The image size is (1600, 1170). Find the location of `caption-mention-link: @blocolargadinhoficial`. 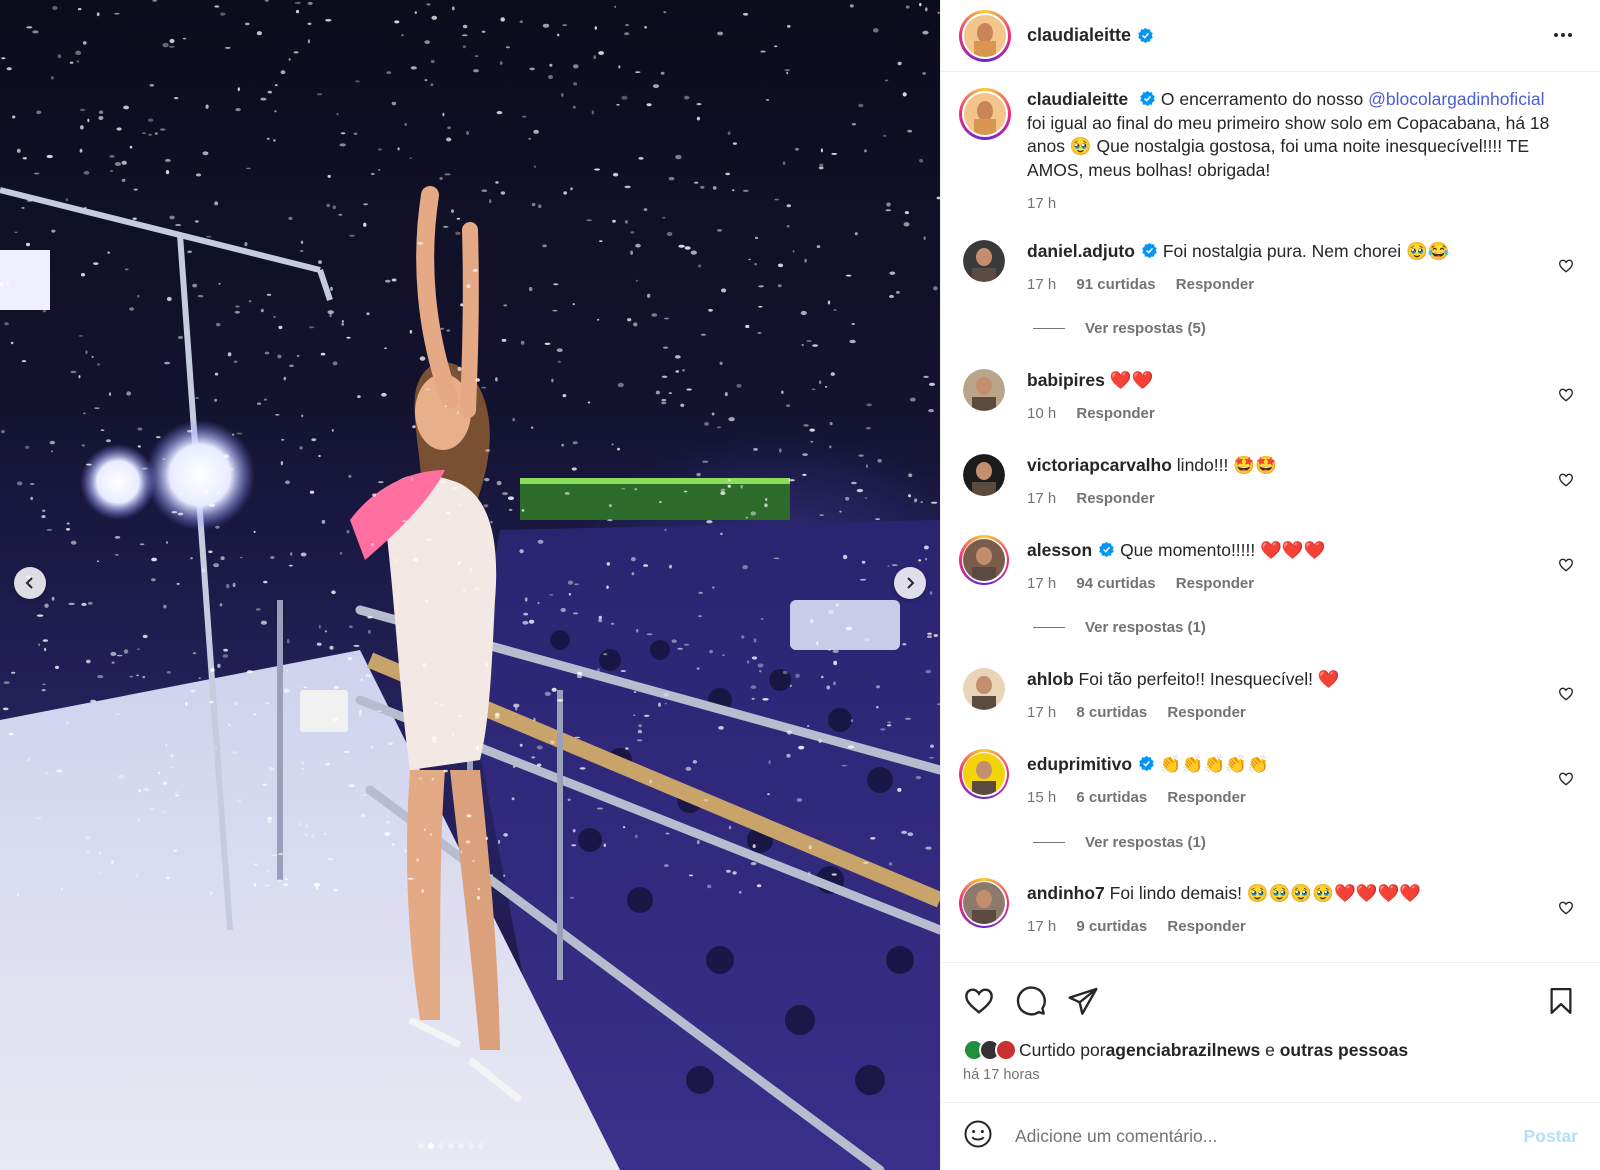

caption-mention-link: @blocolargadinhoficial is located at coordinates (1456, 99).